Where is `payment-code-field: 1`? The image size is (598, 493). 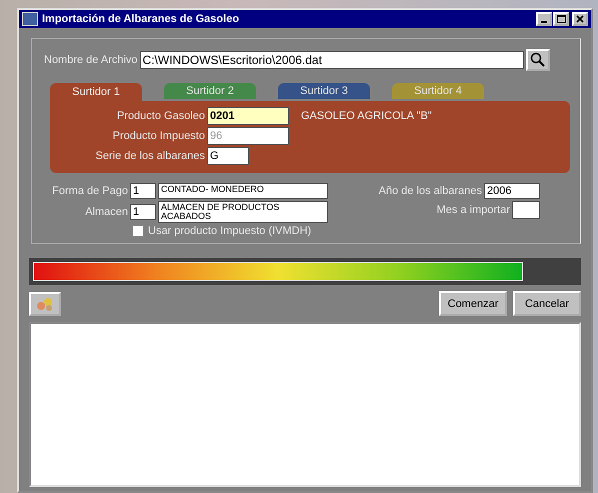
payment-code-field: 1 is located at coordinates (143, 191).